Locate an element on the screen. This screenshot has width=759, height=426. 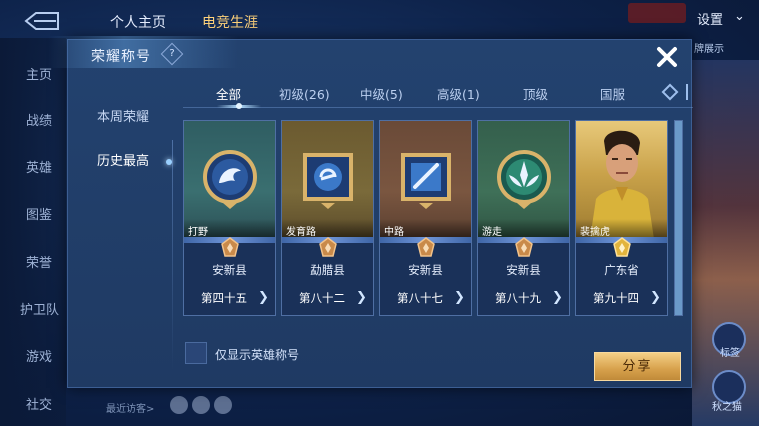
recent-visitors-link: 最近访客> is located at coordinates (130, 407).